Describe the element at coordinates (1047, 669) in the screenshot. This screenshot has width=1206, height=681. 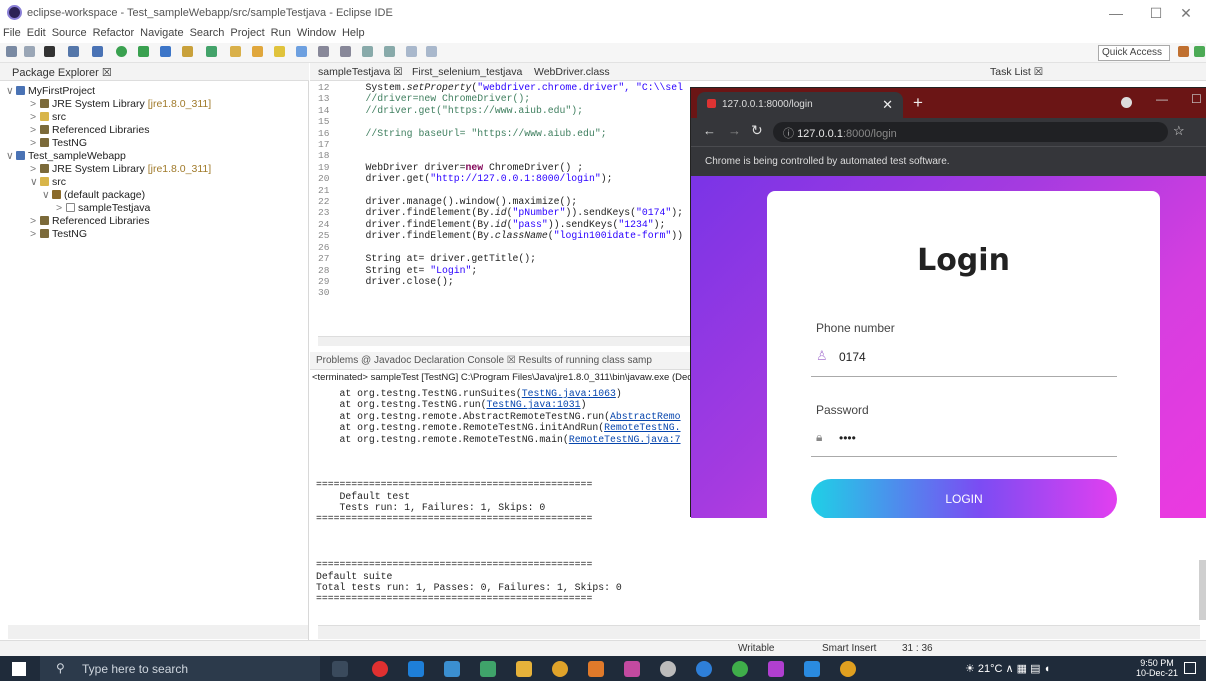
I see `volume-icon: ◖` at that location.